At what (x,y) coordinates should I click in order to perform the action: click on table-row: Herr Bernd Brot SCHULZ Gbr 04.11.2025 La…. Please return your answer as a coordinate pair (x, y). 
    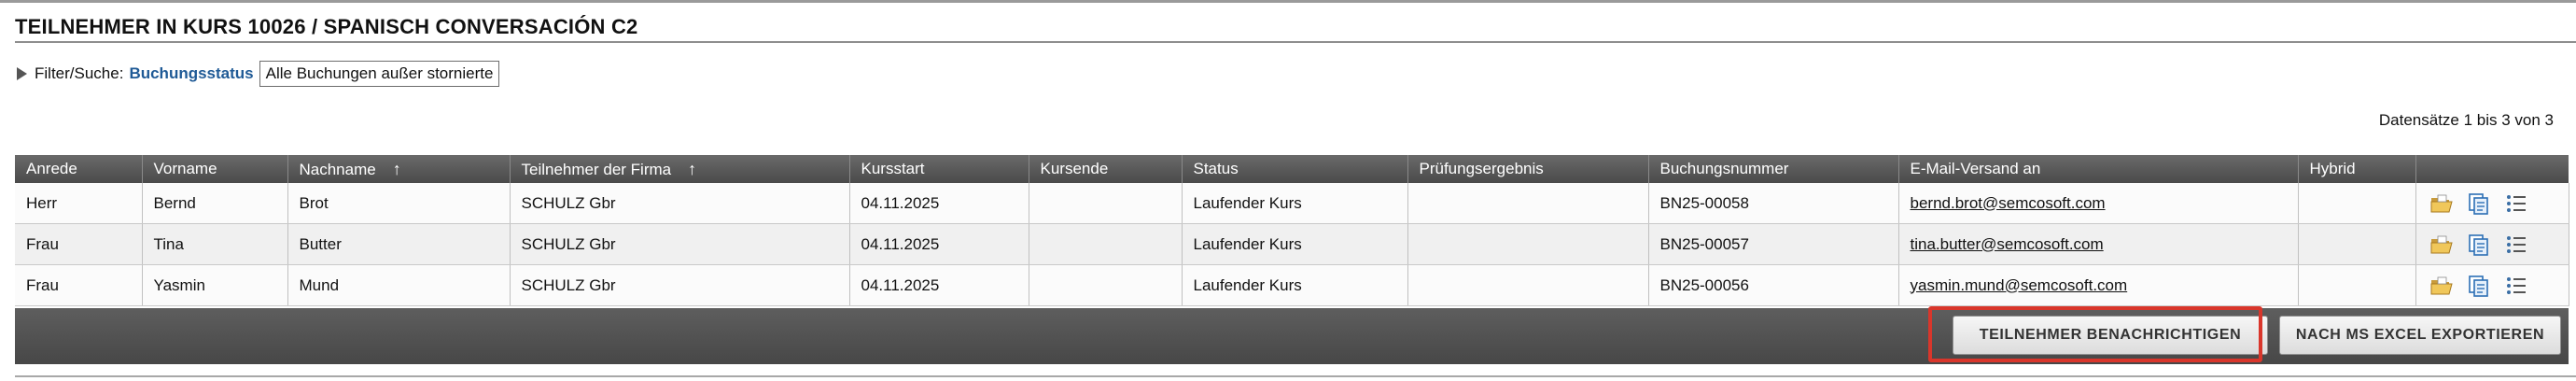
    Looking at the image, I should click on (1292, 204).